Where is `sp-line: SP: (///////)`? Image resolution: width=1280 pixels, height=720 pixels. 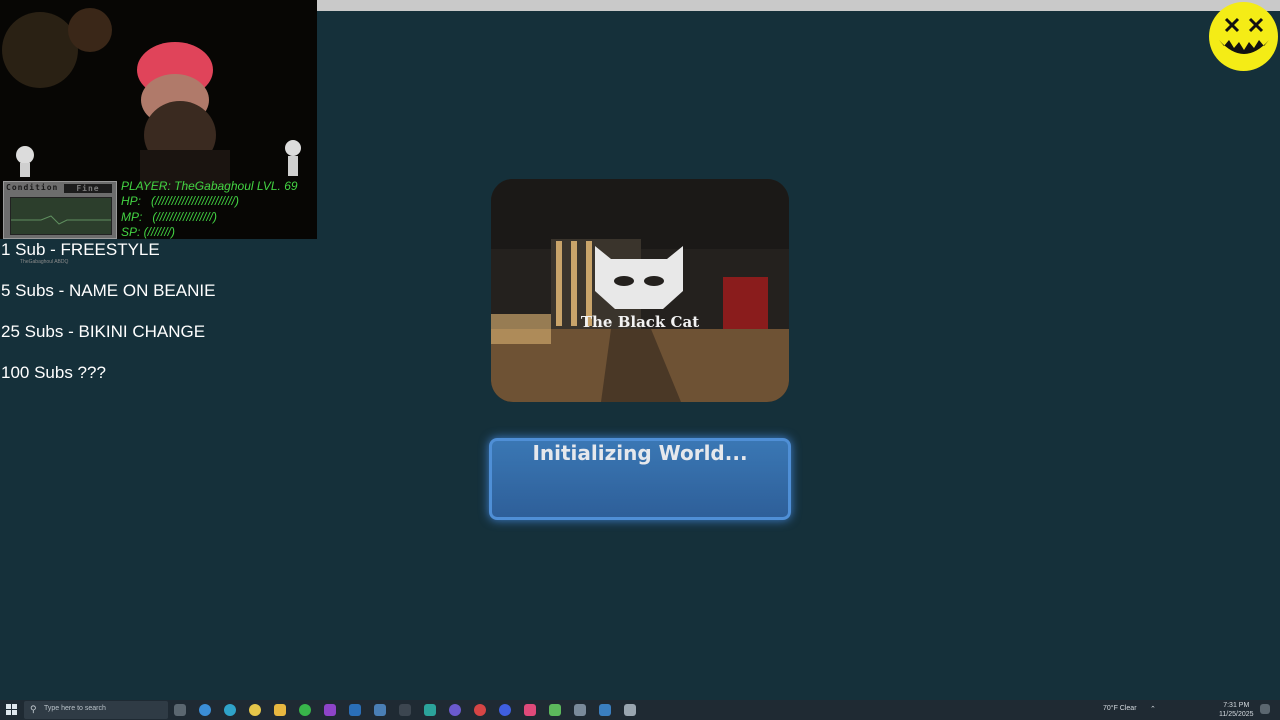 sp-line: SP: (///////) is located at coordinates (148, 231).